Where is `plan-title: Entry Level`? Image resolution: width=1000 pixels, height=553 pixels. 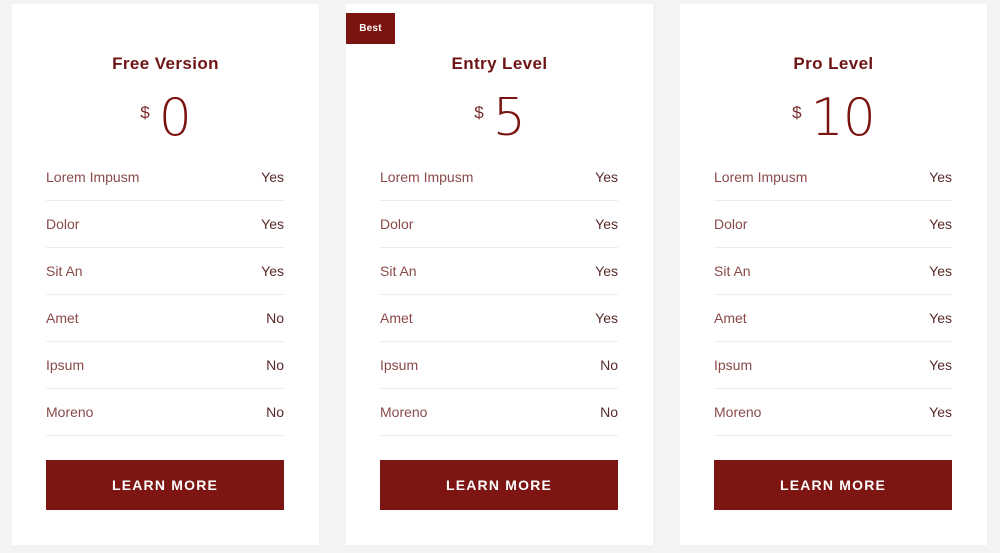 plan-title: Entry Level is located at coordinates (499, 63).